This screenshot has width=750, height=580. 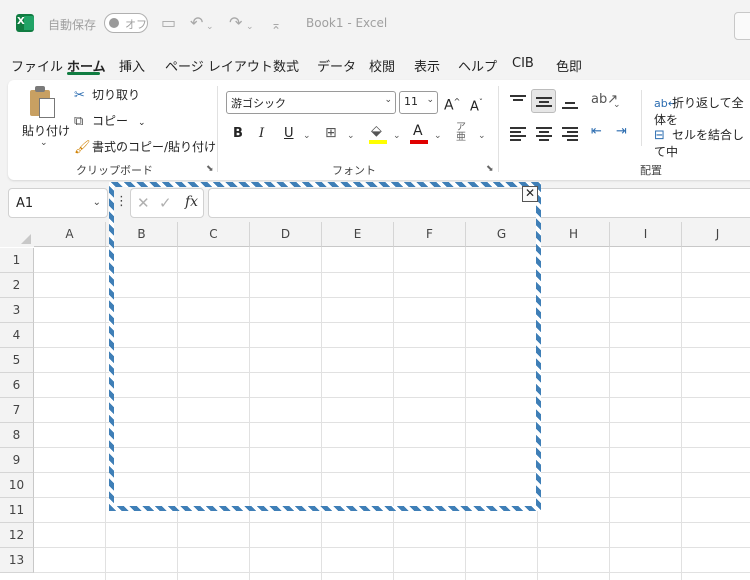 I want to click on column-header-j: J, so click(x=716, y=234).